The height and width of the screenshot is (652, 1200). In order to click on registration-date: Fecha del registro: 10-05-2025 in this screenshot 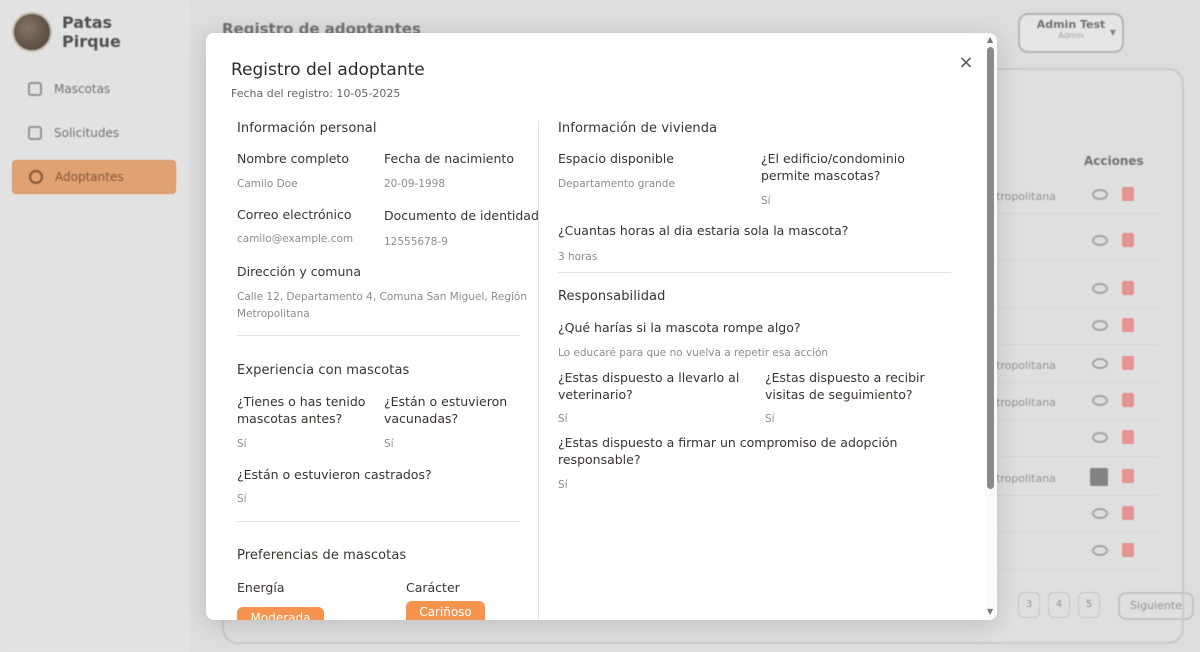, I will do `click(316, 93)`.